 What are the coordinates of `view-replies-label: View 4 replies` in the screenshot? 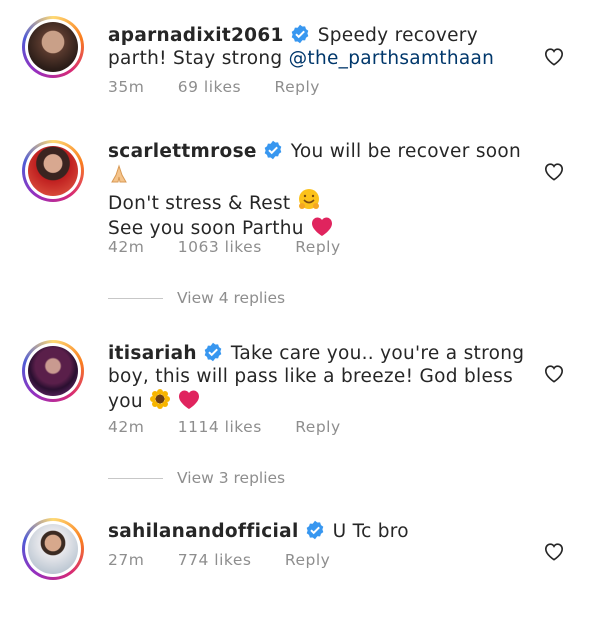 It's located at (231, 298).